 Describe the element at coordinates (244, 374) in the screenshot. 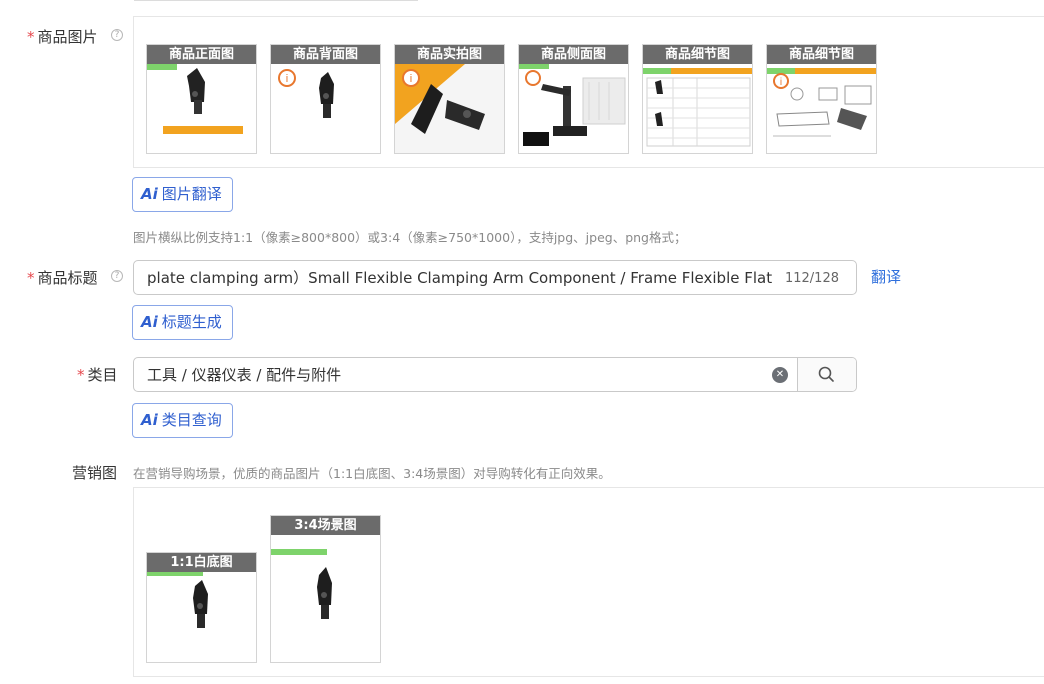

I see `category-value: 工具 / 仪器仪表 / 配件与附件` at that location.